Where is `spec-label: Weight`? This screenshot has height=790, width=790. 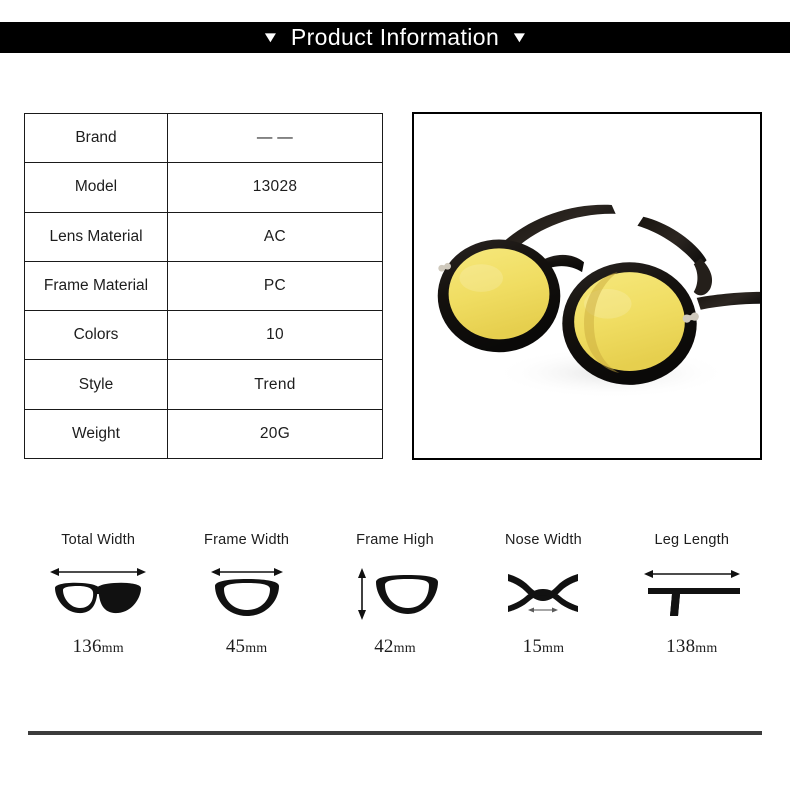
spec-label: Weight is located at coordinates (96, 433).